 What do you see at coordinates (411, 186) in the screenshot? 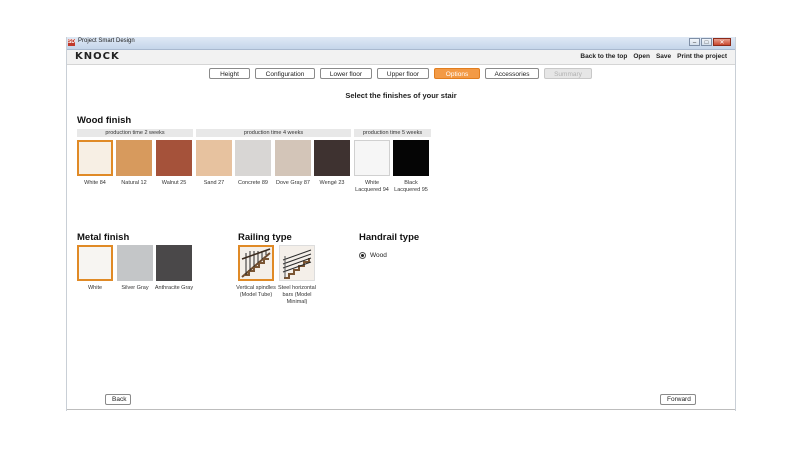
I see `wood-swatch-label: Black Lacquered 95` at bounding box center [411, 186].